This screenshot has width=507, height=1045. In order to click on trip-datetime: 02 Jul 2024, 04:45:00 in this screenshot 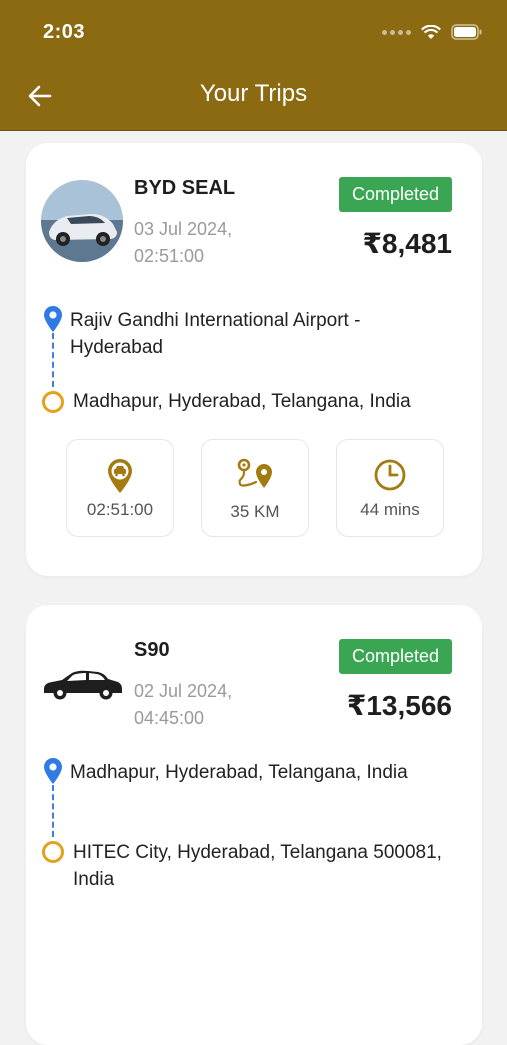, I will do `click(183, 705)`.